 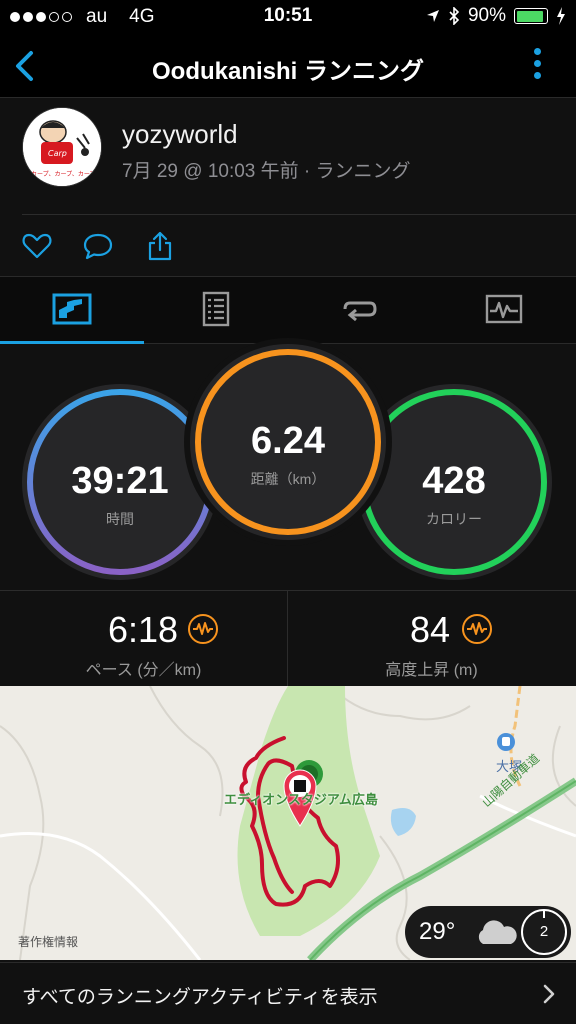 I want to click on distance-value: 6.24, so click(x=288, y=441).